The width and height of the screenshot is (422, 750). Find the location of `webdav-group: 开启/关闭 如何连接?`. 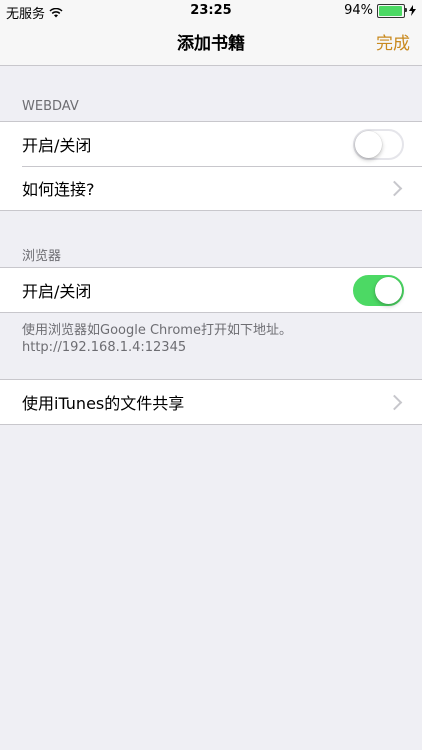

webdav-group: 开启/关闭 如何连接? is located at coordinates (211, 166).